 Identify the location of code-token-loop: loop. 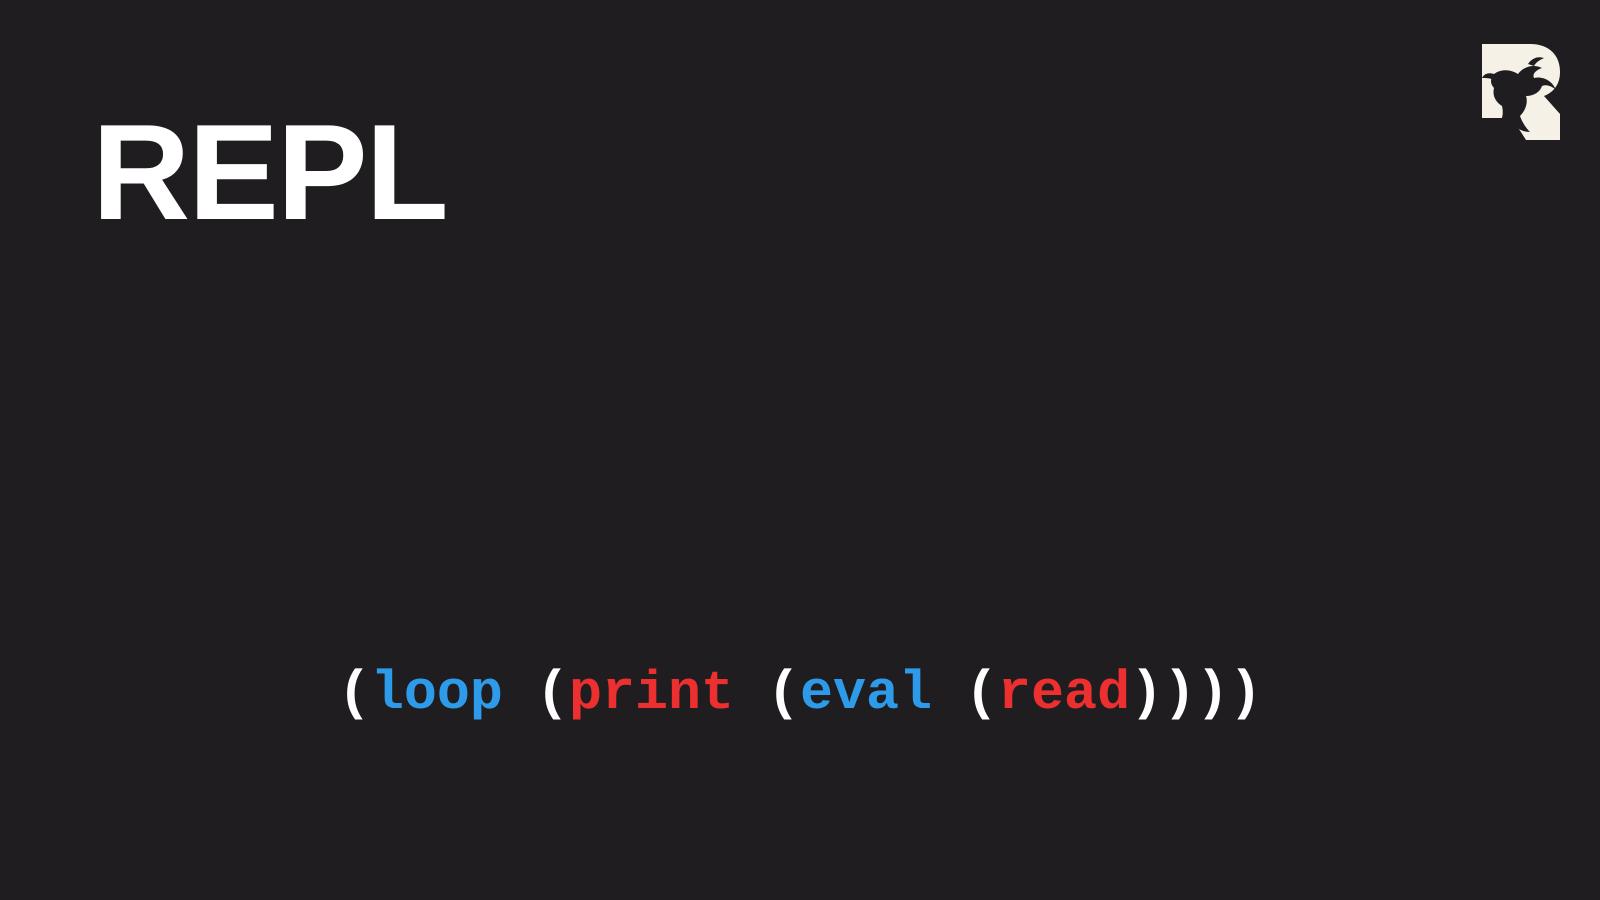
(436, 693).